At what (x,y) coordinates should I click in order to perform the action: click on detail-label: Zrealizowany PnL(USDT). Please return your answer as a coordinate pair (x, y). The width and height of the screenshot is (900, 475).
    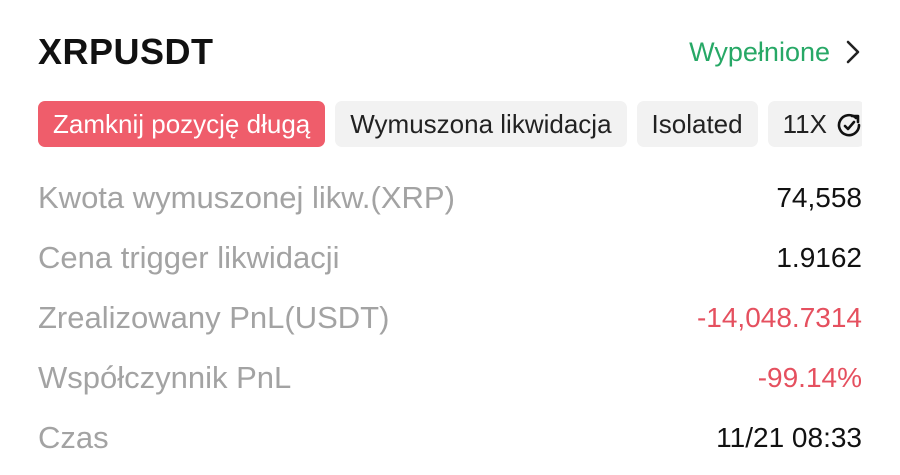
    Looking at the image, I should click on (214, 317).